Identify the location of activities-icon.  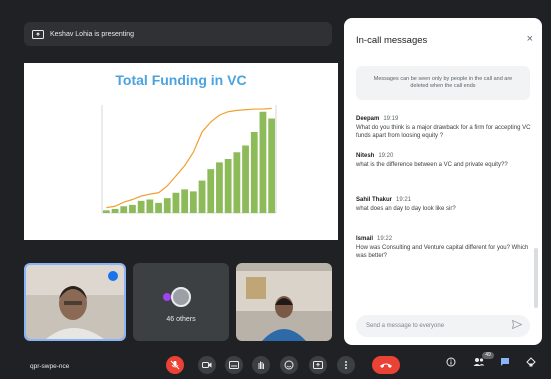
(531, 362).